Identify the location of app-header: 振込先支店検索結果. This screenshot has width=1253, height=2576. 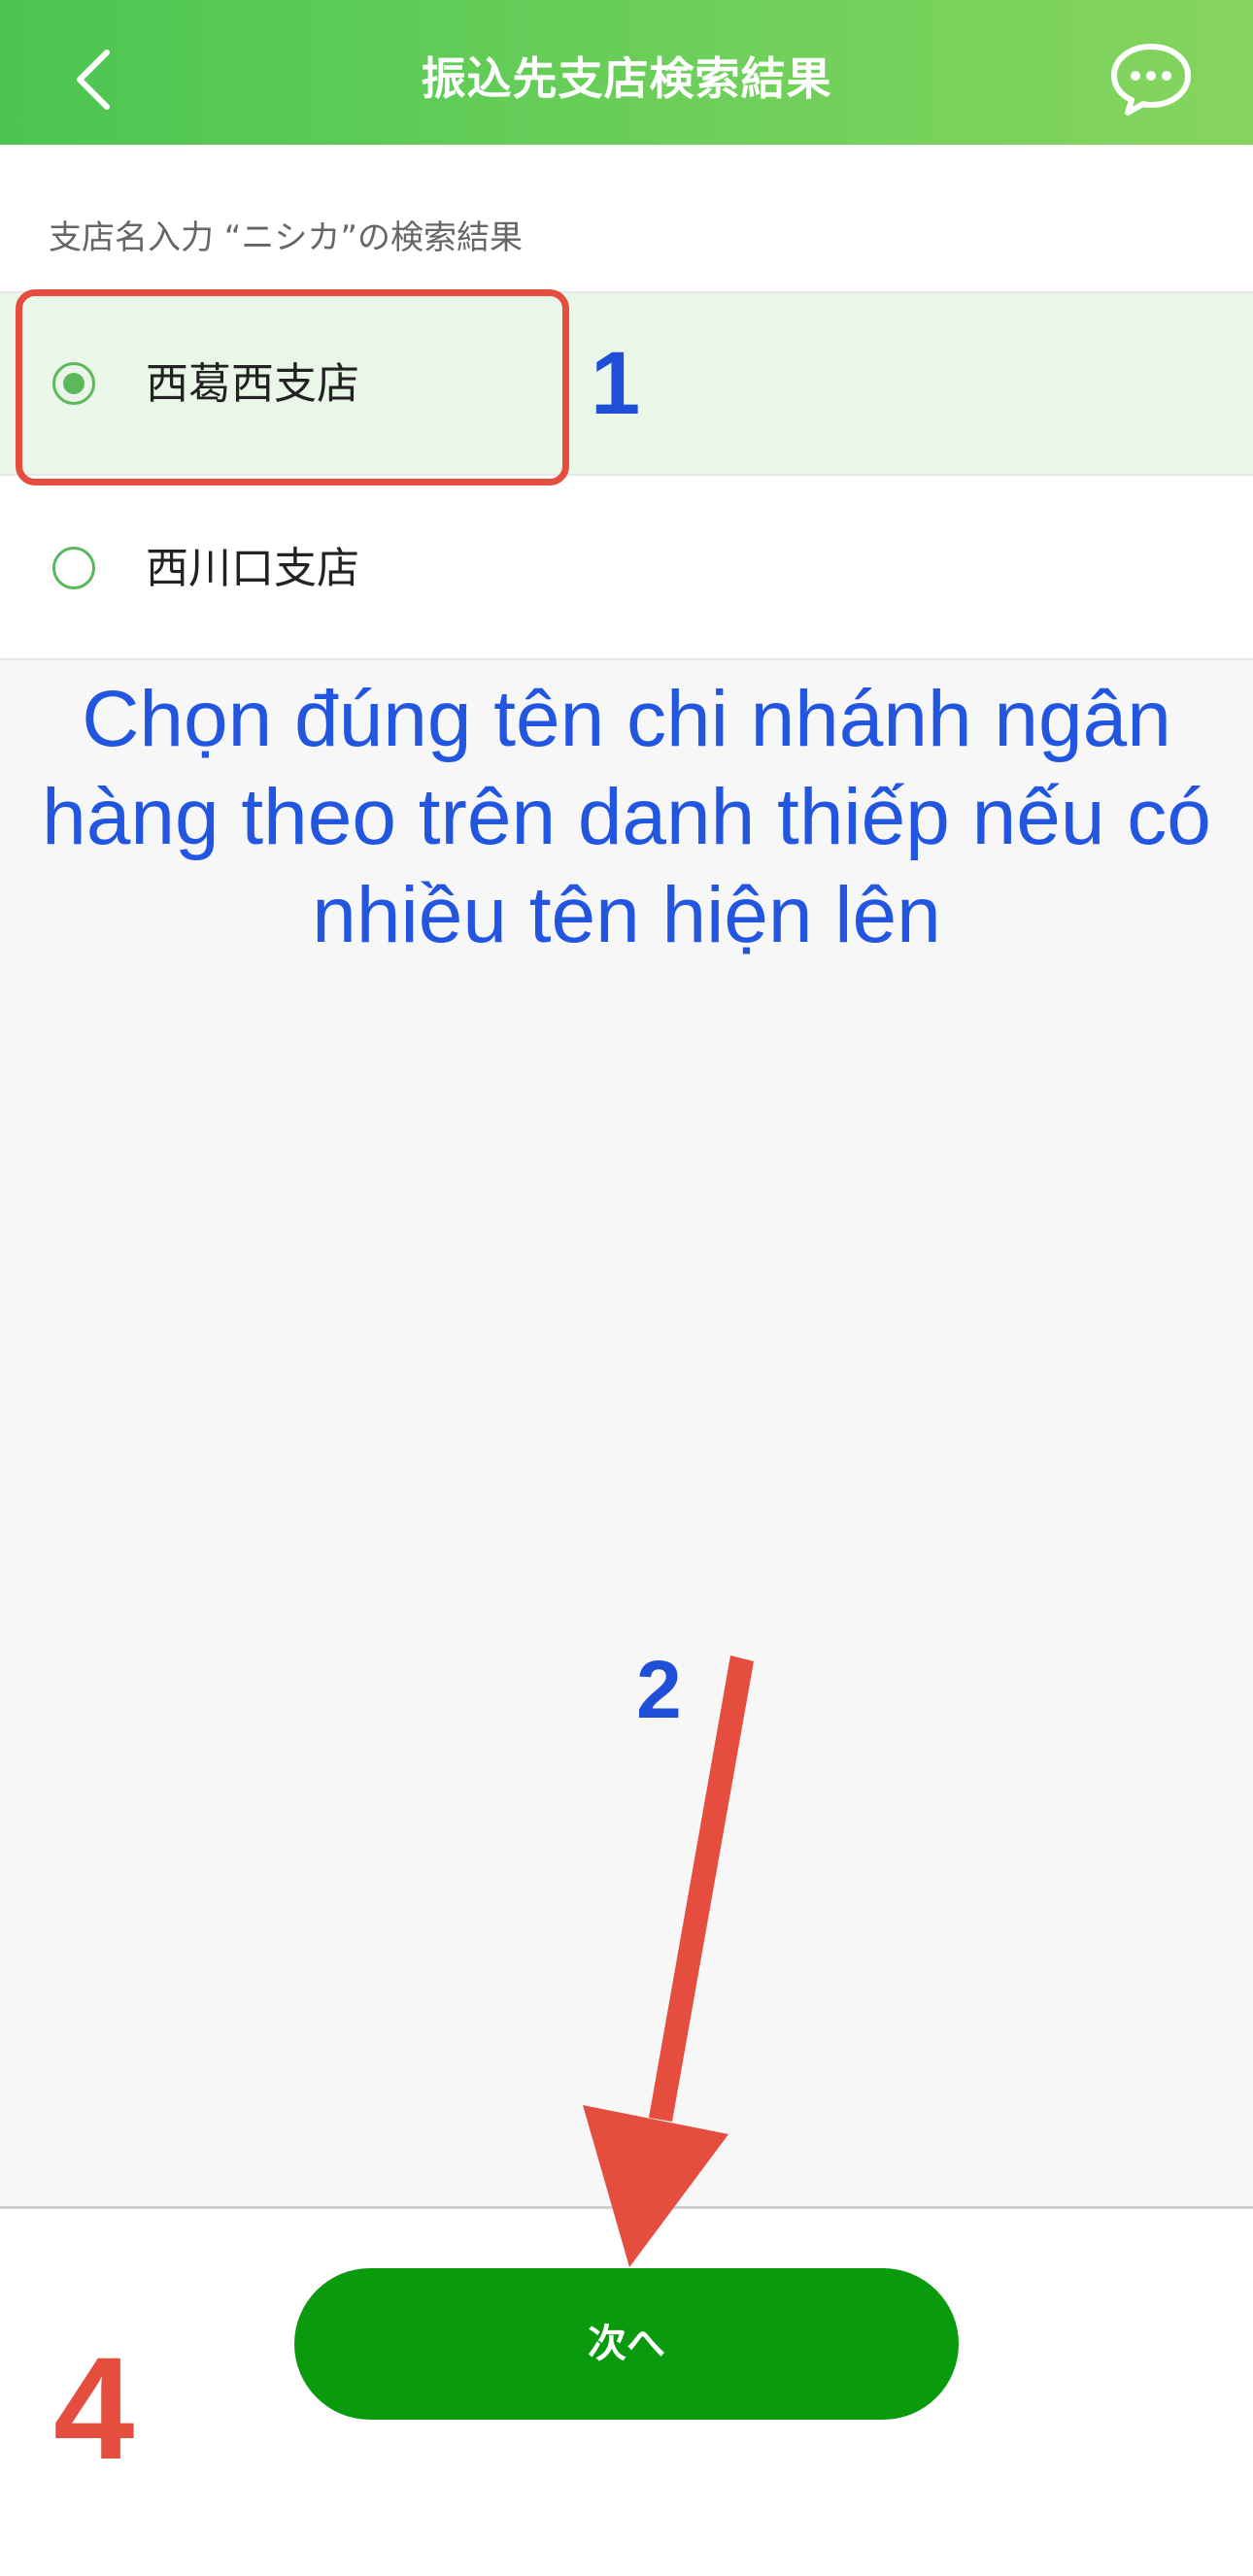
(626, 72).